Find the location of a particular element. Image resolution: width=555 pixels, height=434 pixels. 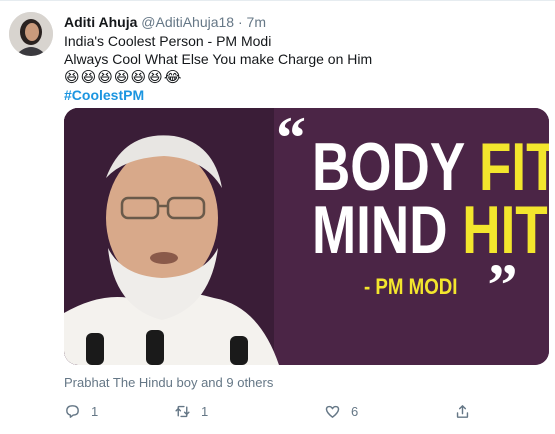

quote-attribution: - PM MODI is located at coordinates (411, 286).